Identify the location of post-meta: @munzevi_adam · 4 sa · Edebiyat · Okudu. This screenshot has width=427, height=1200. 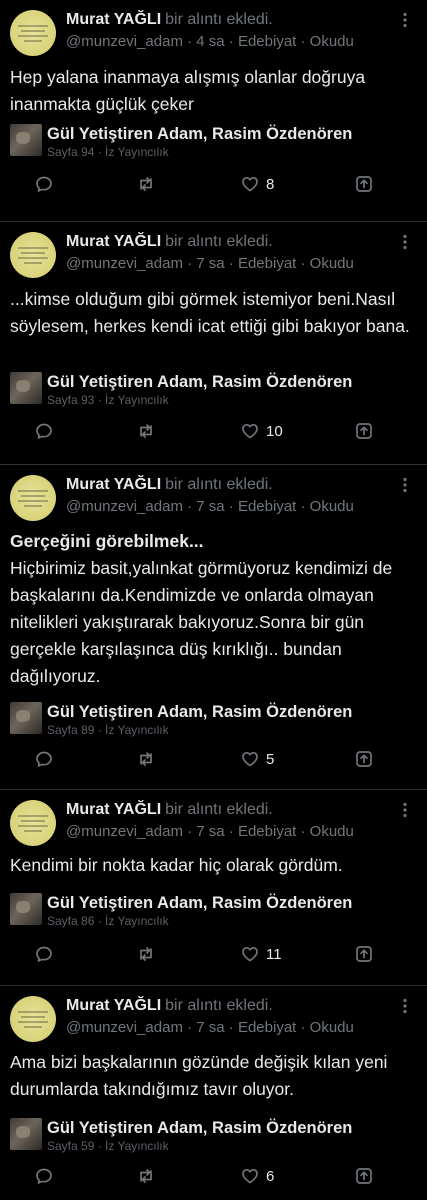
(210, 41).